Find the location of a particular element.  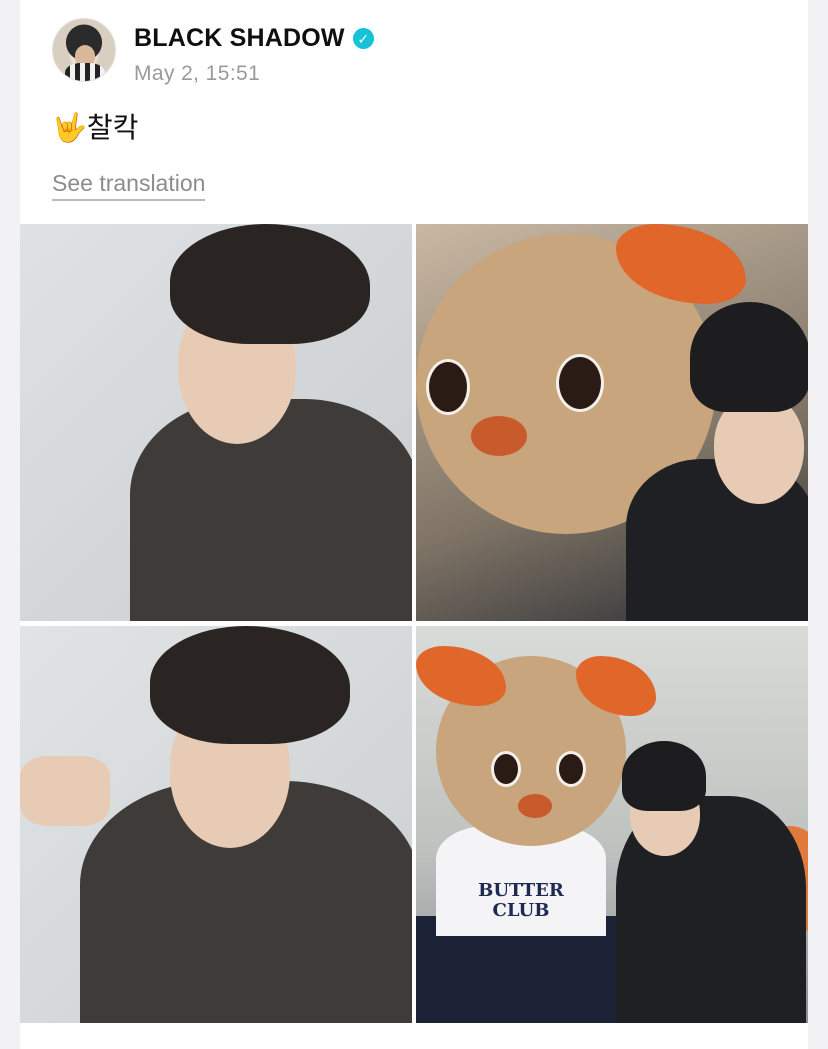

author-name-row: BLACK SHADOW ✓ is located at coordinates (254, 38).